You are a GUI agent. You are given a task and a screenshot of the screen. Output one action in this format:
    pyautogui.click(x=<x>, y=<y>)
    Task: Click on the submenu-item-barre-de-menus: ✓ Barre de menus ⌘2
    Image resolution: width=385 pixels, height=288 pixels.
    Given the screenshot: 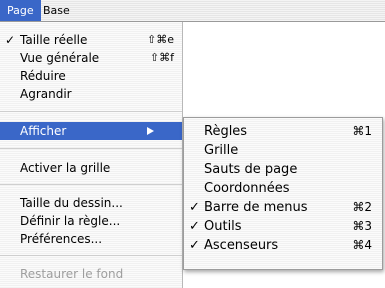 What is the action you would take?
    pyautogui.click(x=283, y=207)
    